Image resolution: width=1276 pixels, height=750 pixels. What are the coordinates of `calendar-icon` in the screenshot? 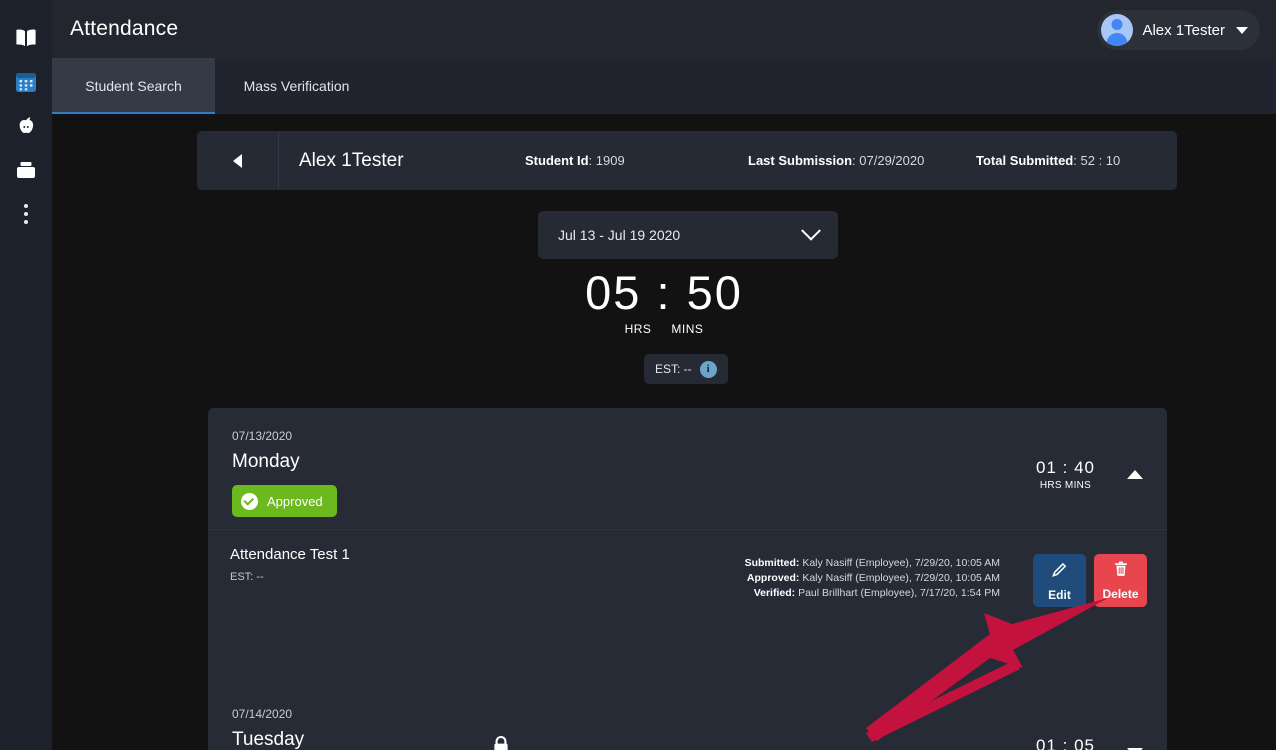 It's located at (26, 82).